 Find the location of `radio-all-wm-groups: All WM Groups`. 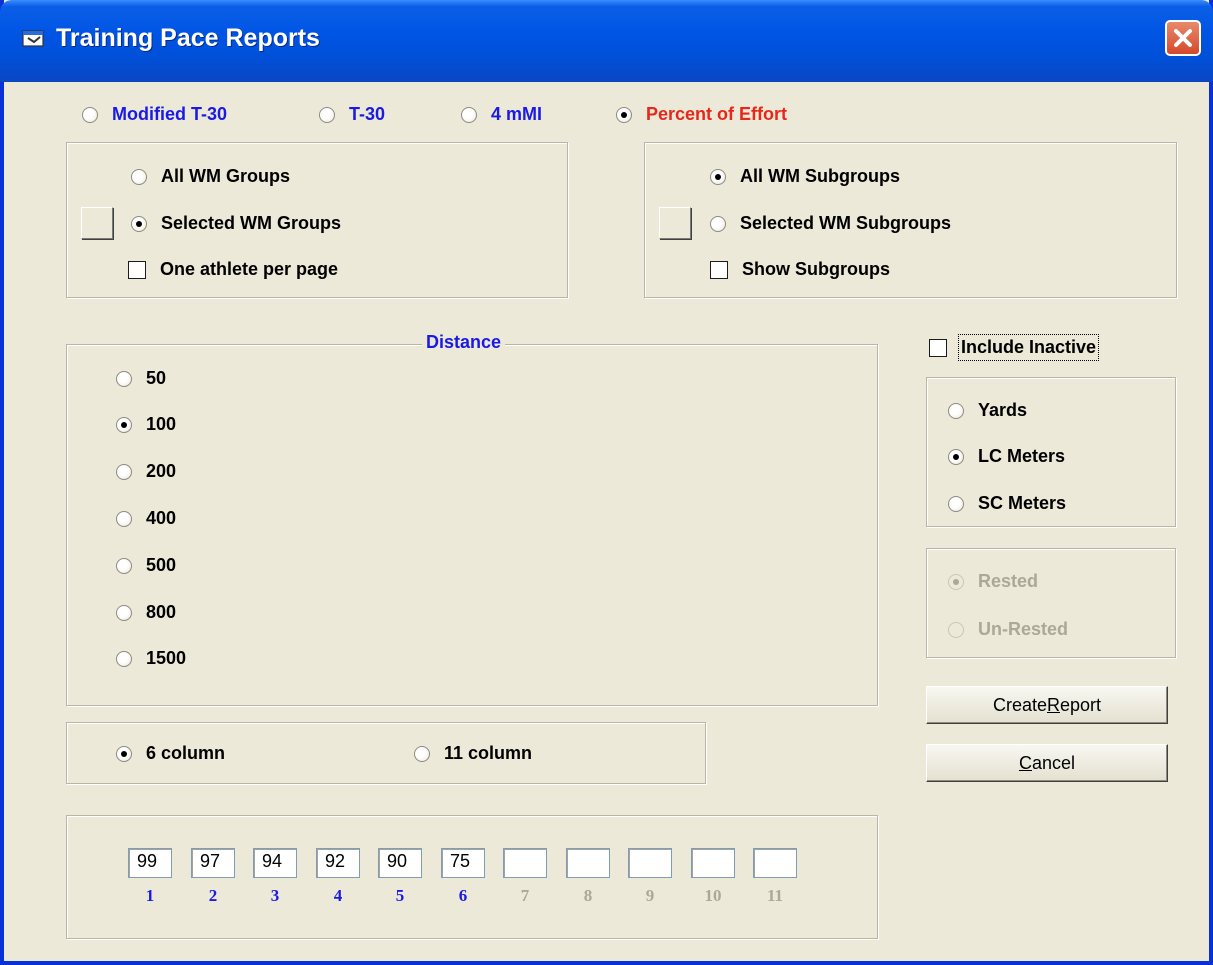

radio-all-wm-groups: All WM Groups is located at coordinates (210, 176).